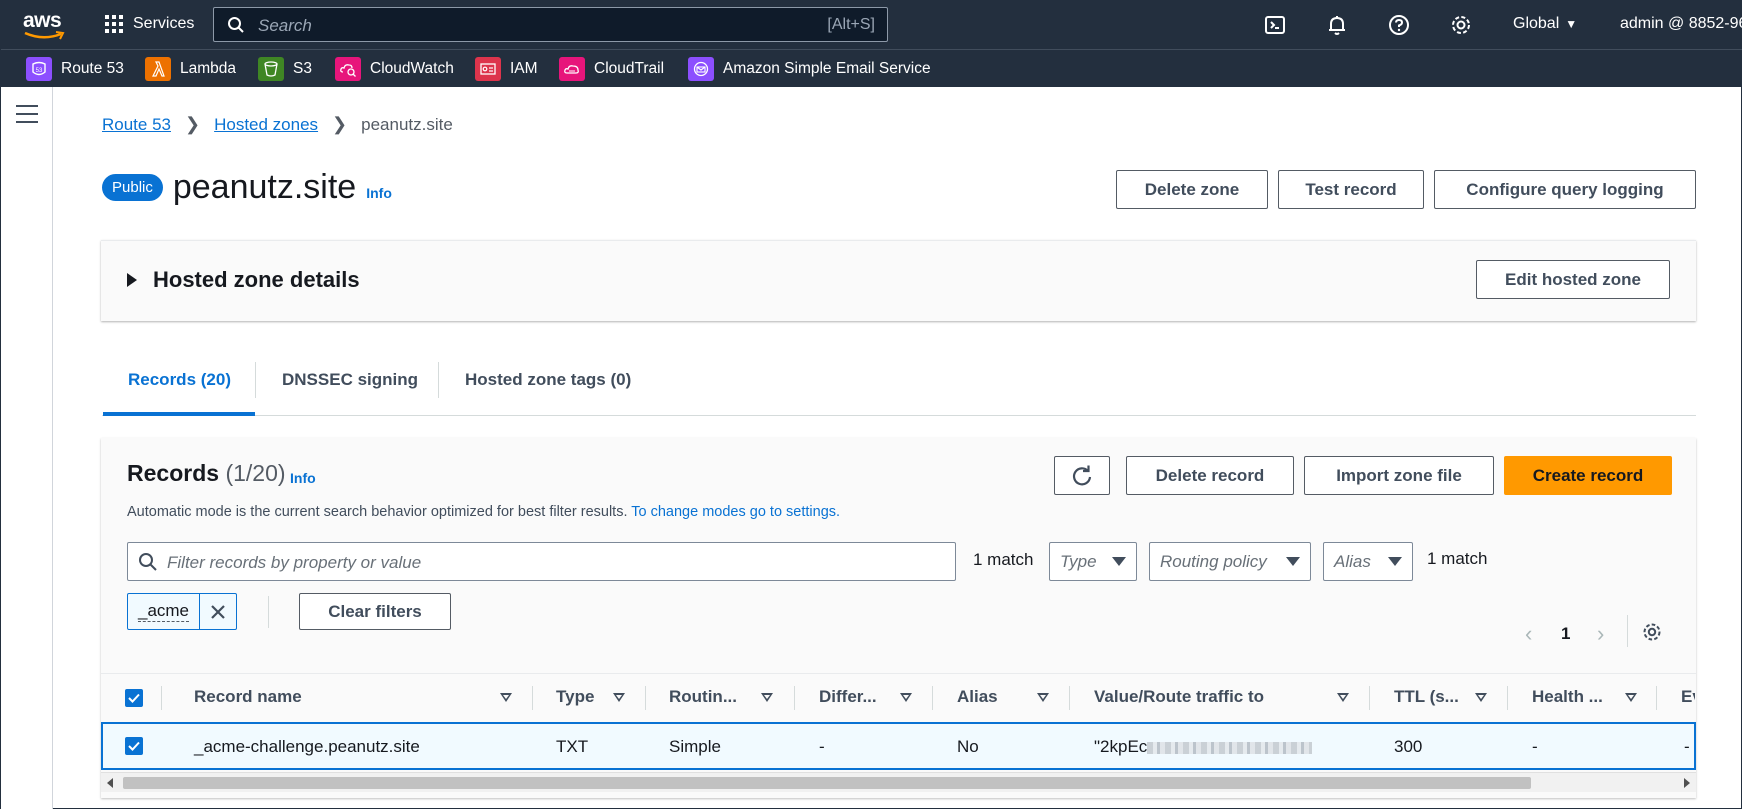  What do you see at coordinates (379, 193) in the screenshot?
I see `info-link: Info` at bounding box center [379, 193].